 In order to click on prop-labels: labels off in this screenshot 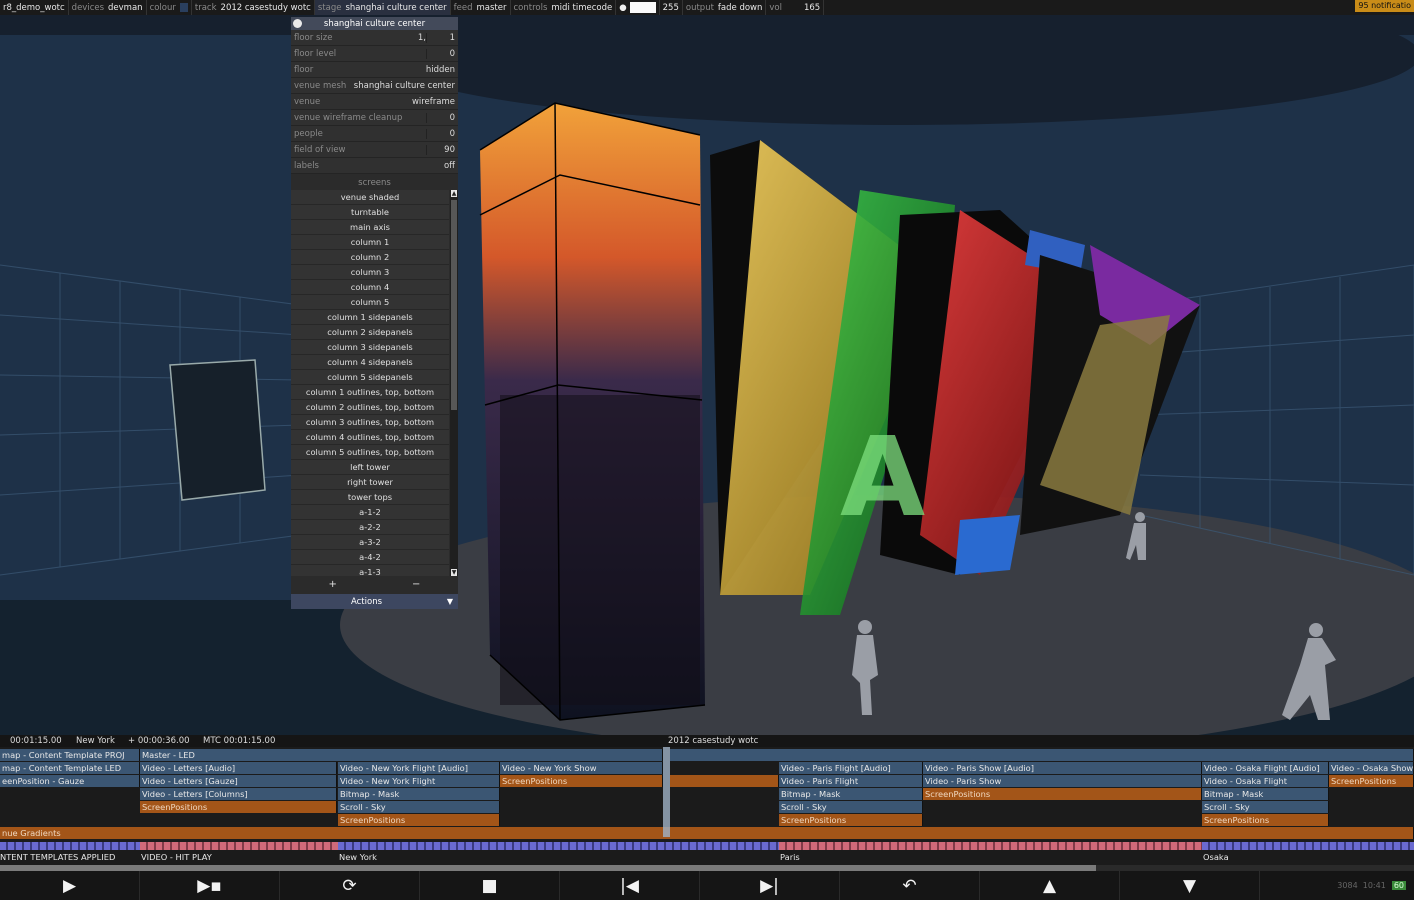, I will do `click(374, 166)`.